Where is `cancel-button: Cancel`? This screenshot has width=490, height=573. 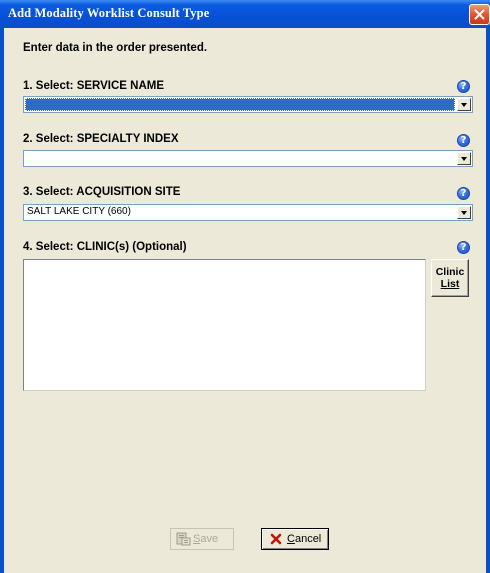
cancel-button: Cancel is located at coordinates (295, 539).